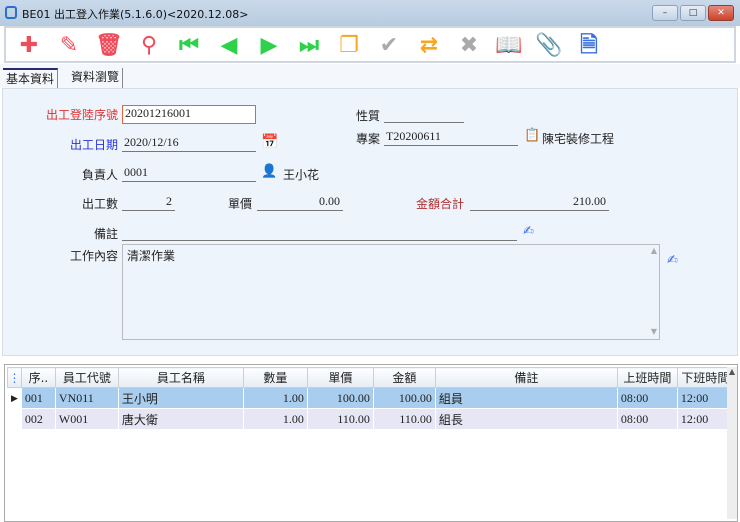  What do you see at coordinates (229, 46) in the screenshot?
I see `prev-icon: ◀` at bounding box center [229, 46].